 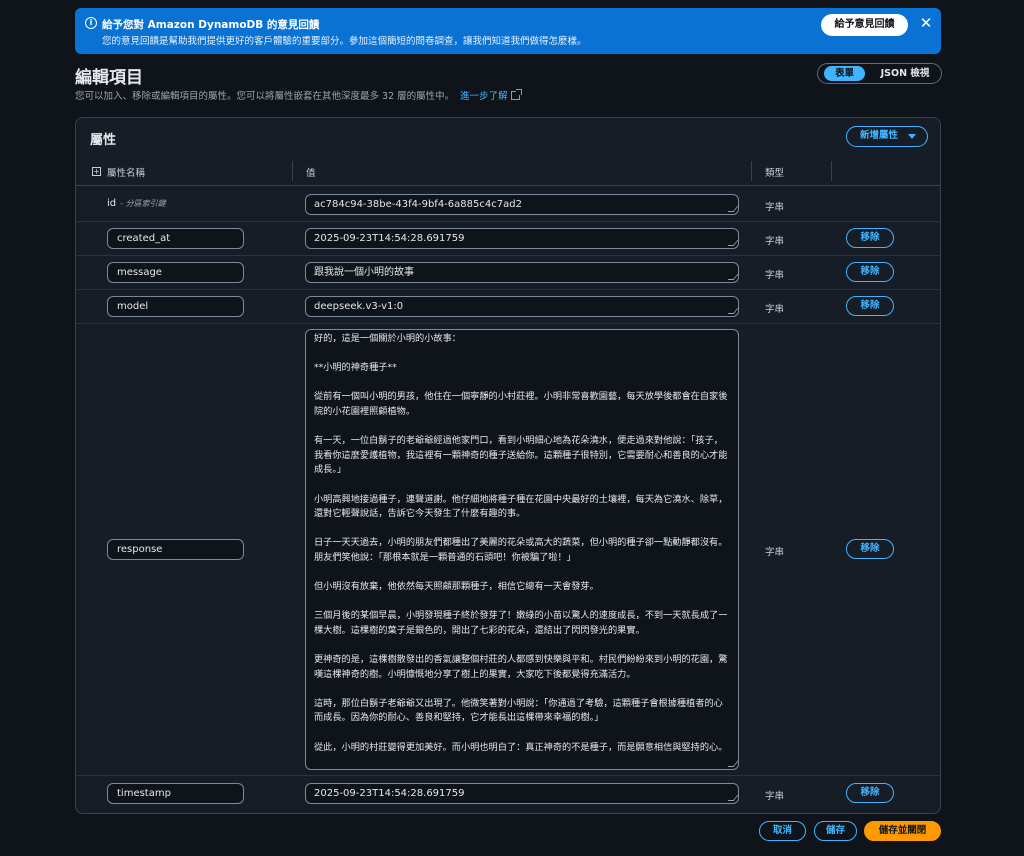 I want to click on attribute-name-input: response, so click(x=175, y=549).